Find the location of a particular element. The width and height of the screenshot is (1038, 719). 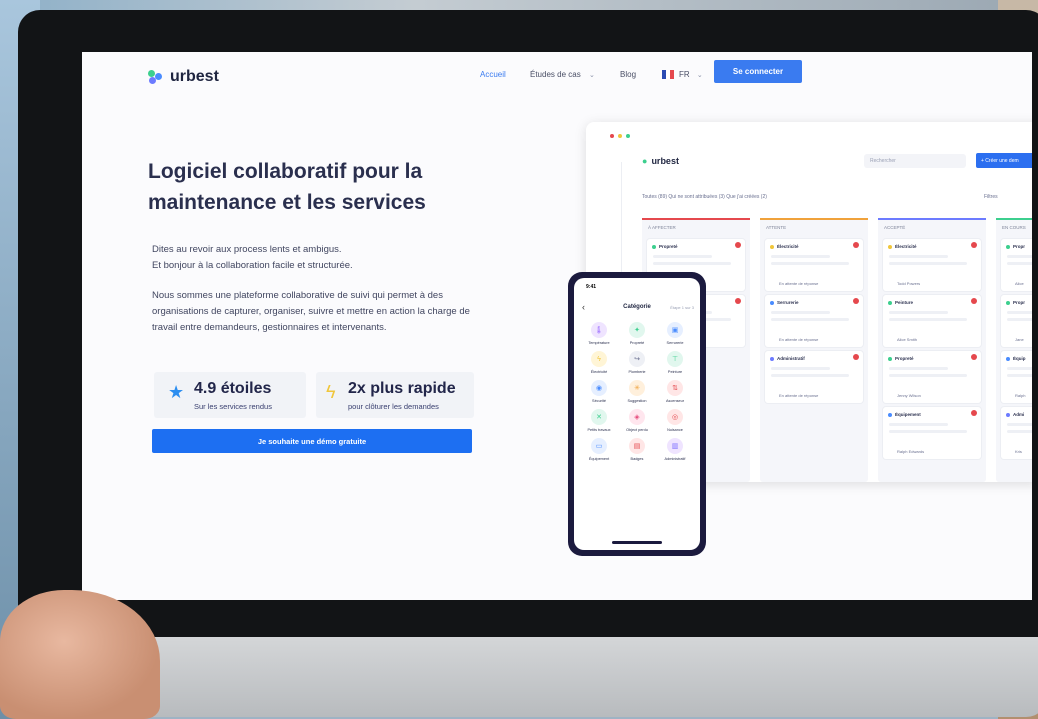

category-tile: ◈ Object perdu is located at coordinates (637, 420).